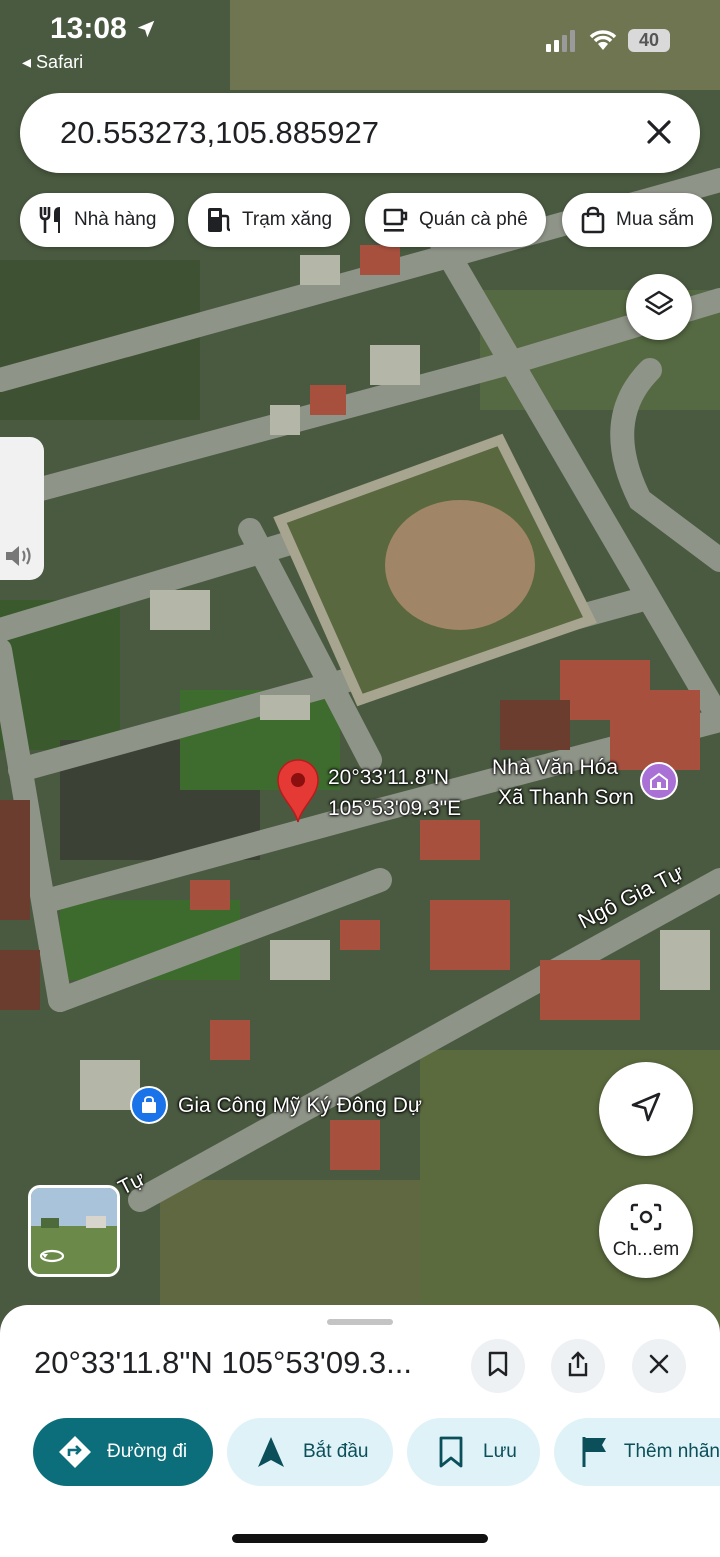  Describe the element at coordinates (603, 42) in the screenshot. I see `wifi-icon` at that location.